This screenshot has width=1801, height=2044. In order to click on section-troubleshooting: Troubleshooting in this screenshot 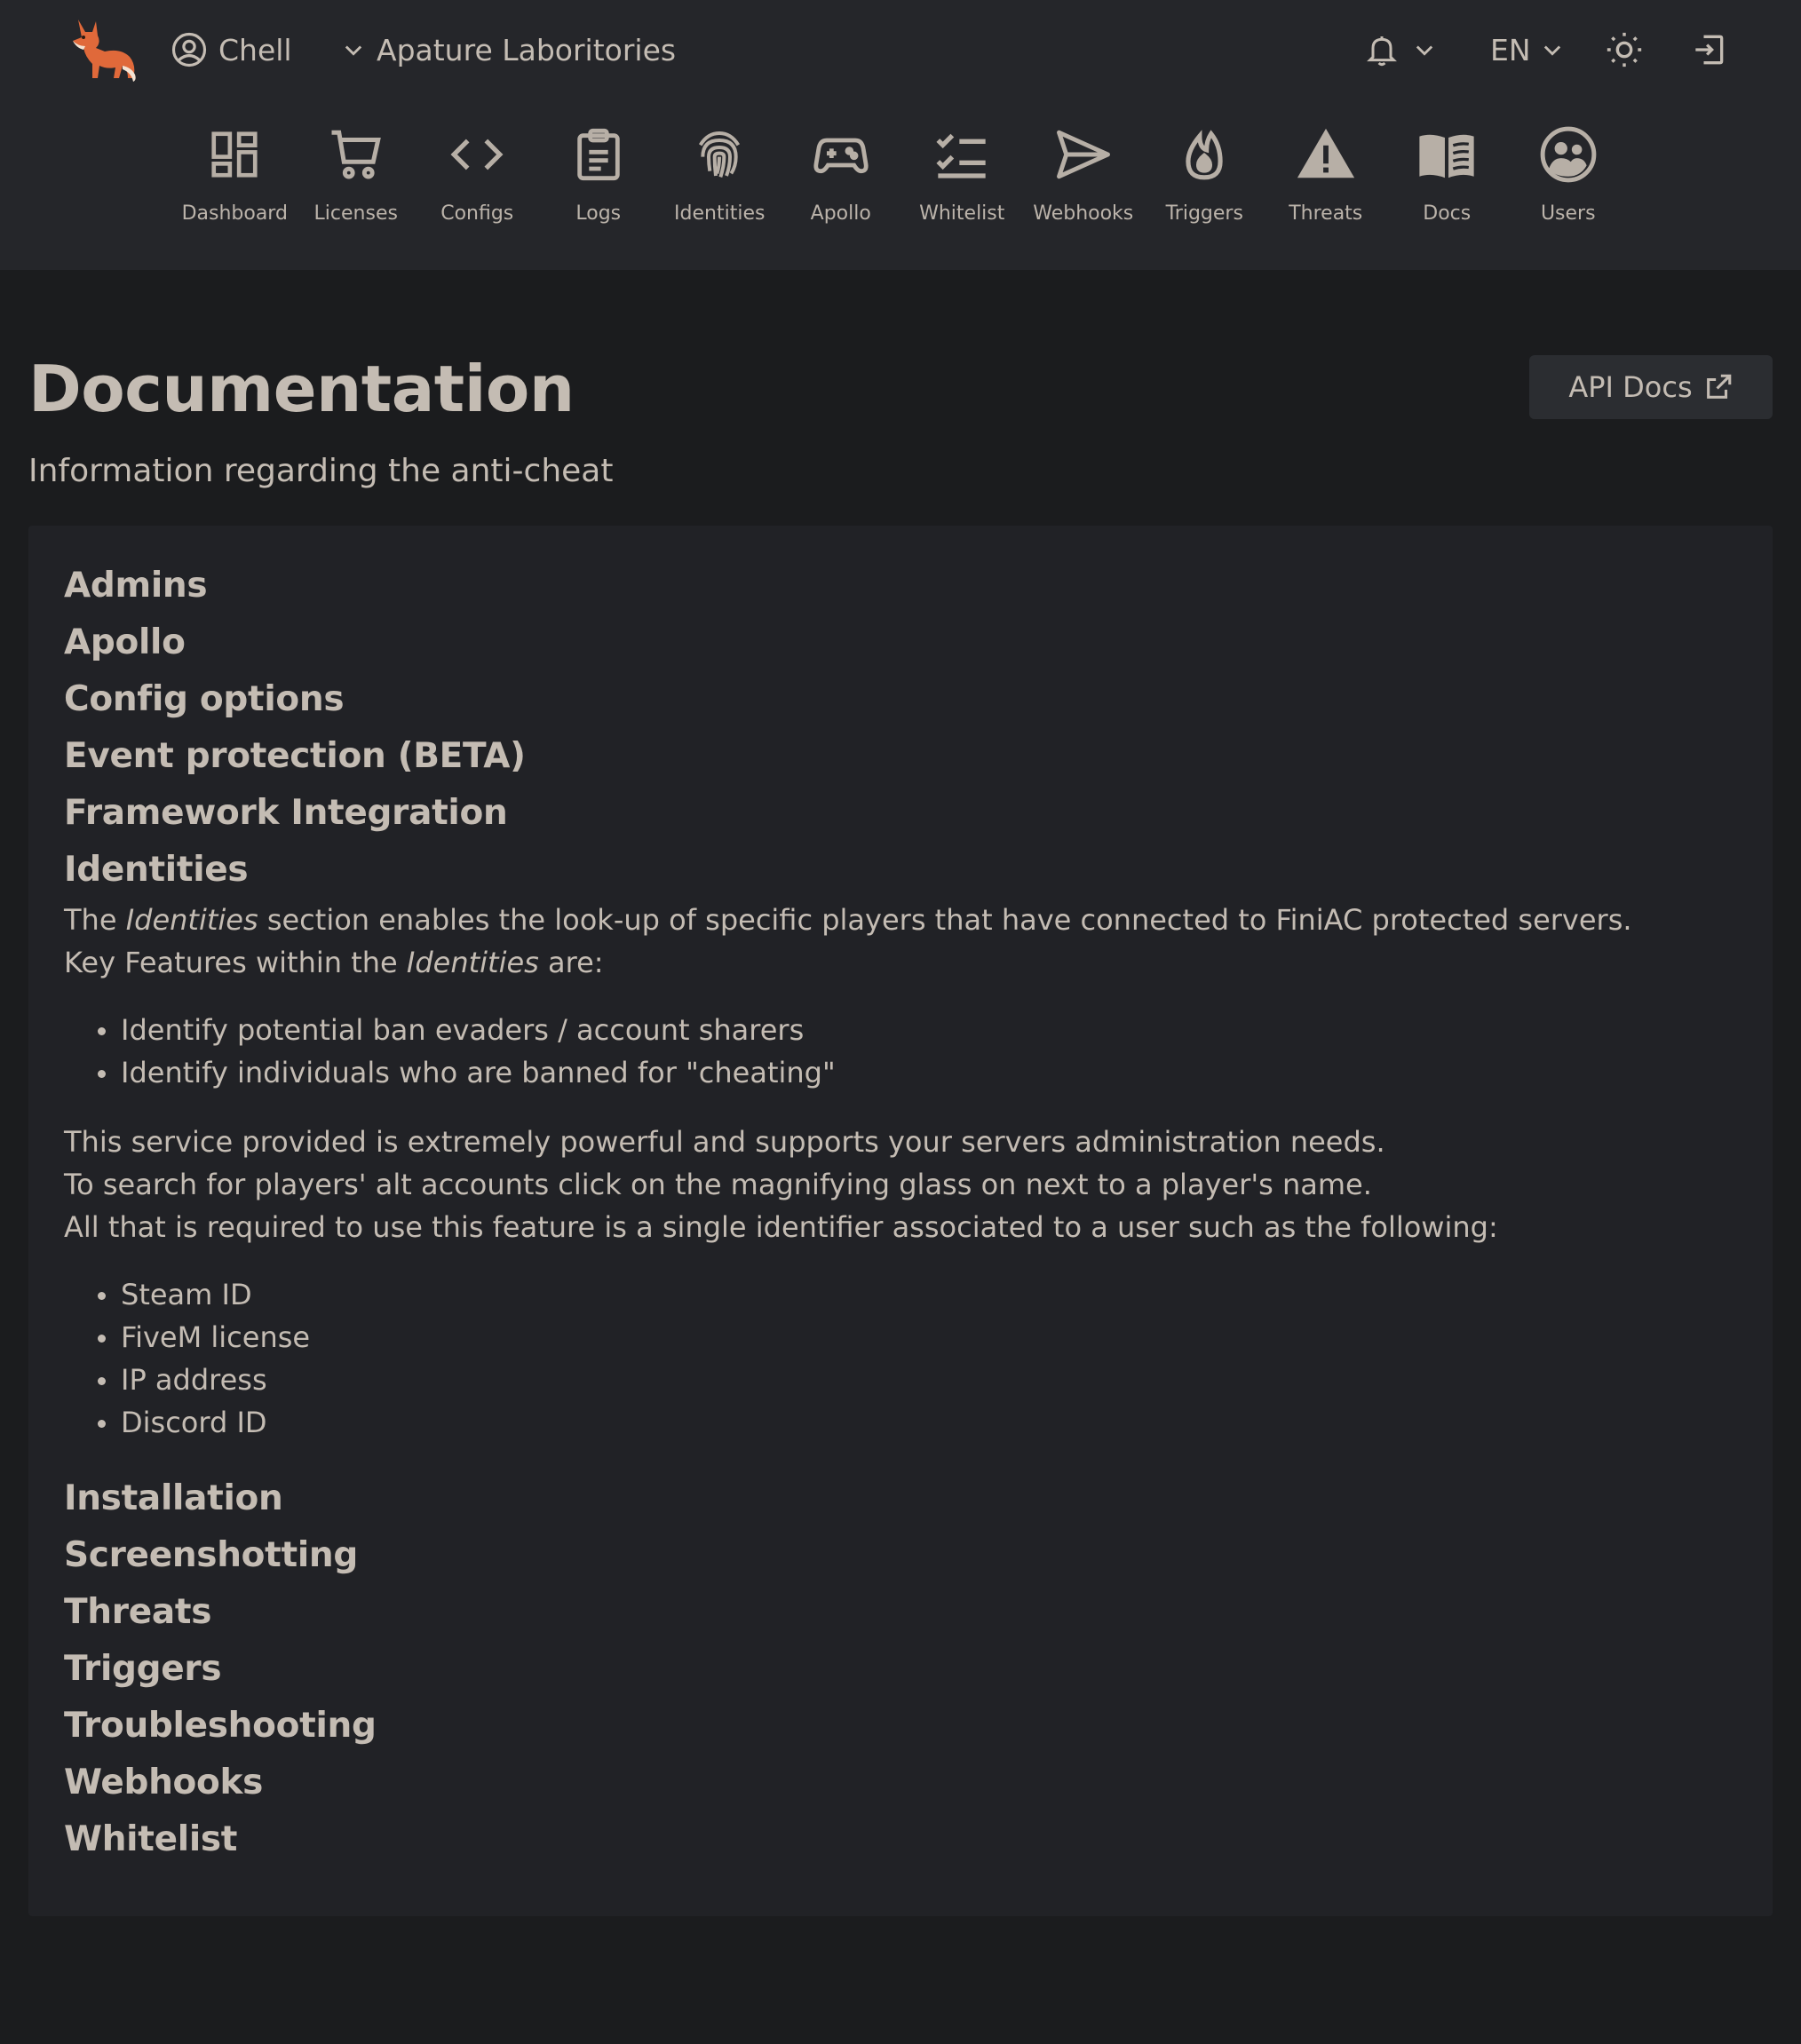, I will do `click(899, 1726)`.